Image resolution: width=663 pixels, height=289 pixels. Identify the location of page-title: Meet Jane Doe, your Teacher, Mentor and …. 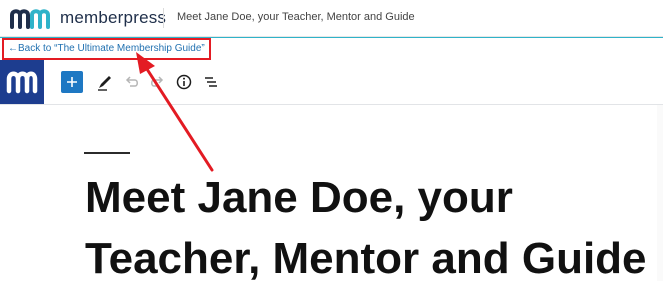
(296, 17).